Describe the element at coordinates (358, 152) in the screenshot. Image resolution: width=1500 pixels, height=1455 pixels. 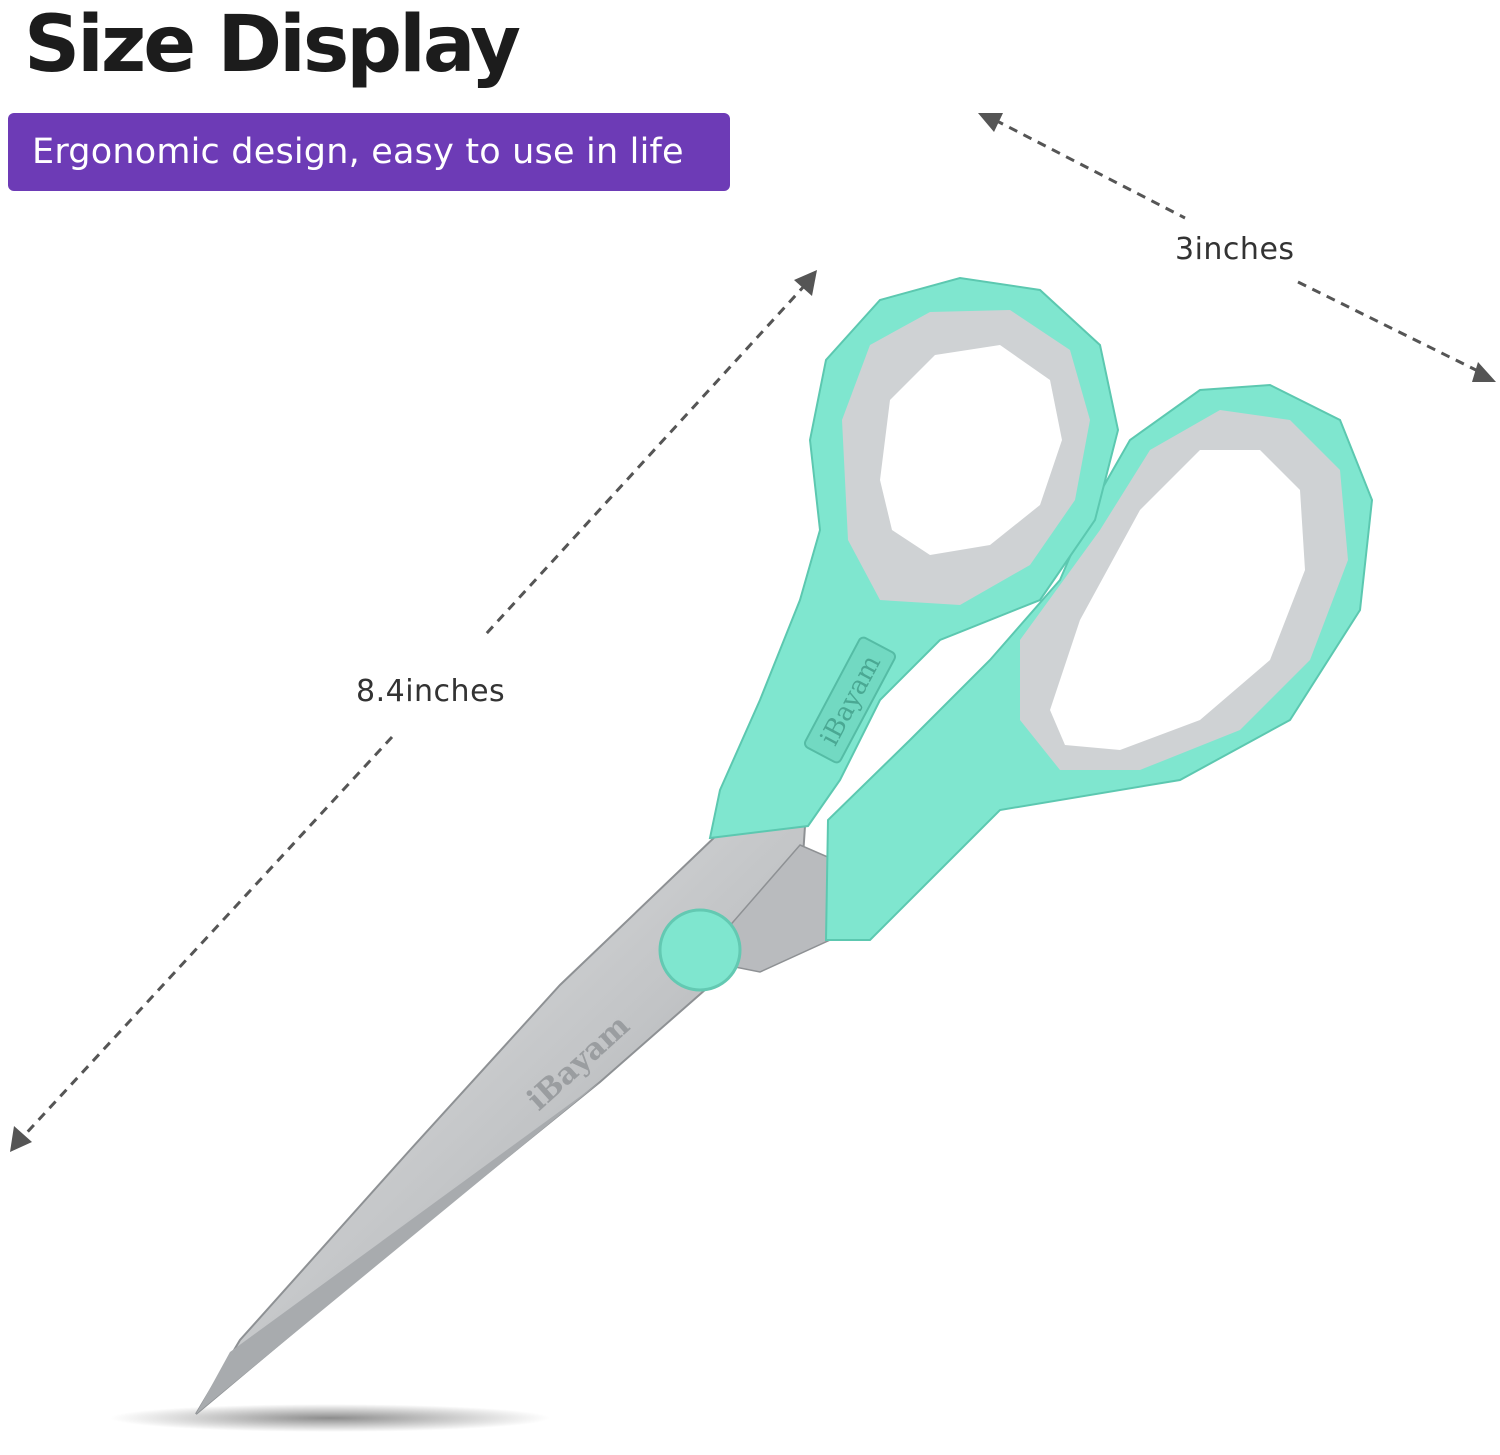
I see `feature-badge-text: Ergonomic design, easy to use in life` at that location.